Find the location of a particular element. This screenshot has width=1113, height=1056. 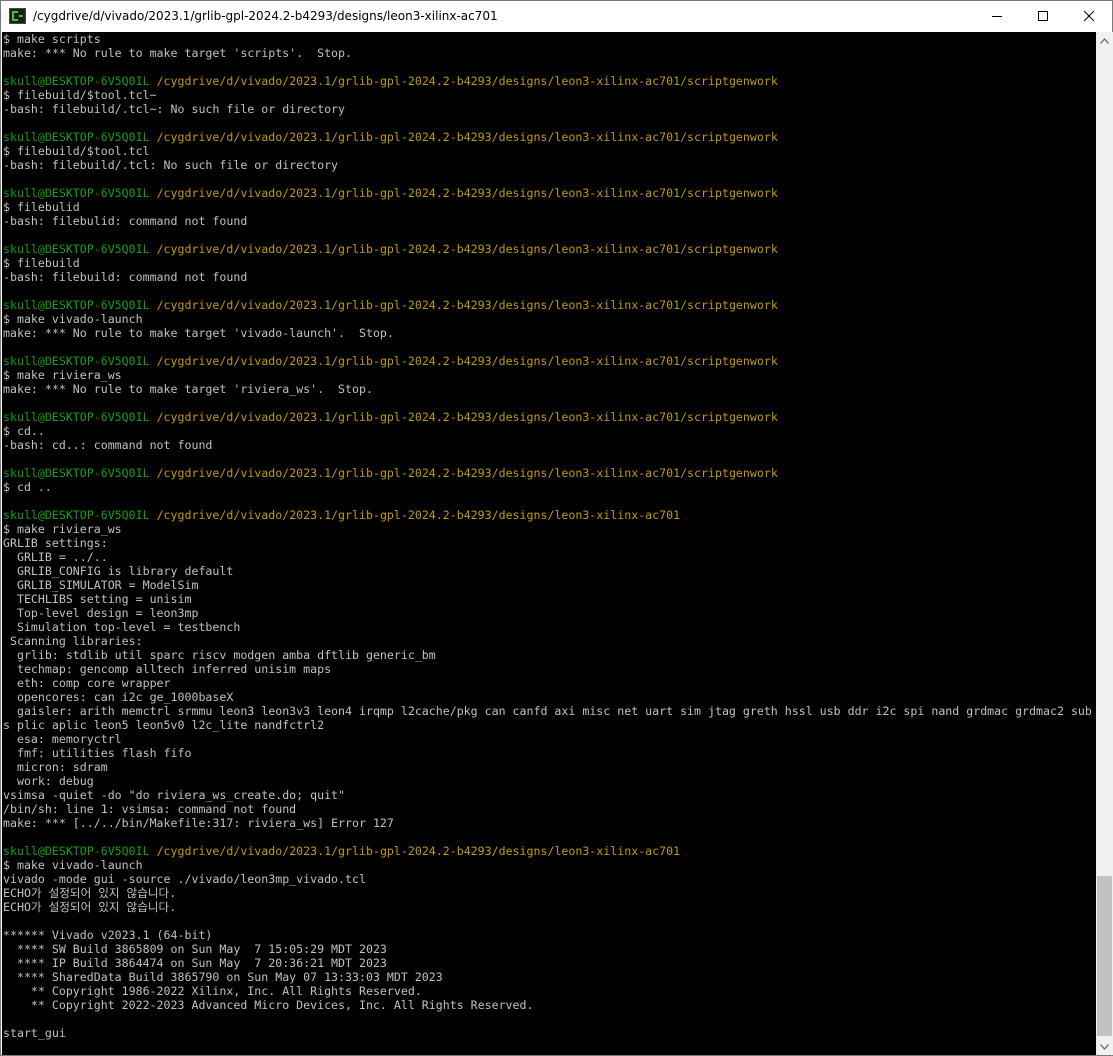

output-line: $ filebuild/$tool.tcl is located at coordinates (76, 151).